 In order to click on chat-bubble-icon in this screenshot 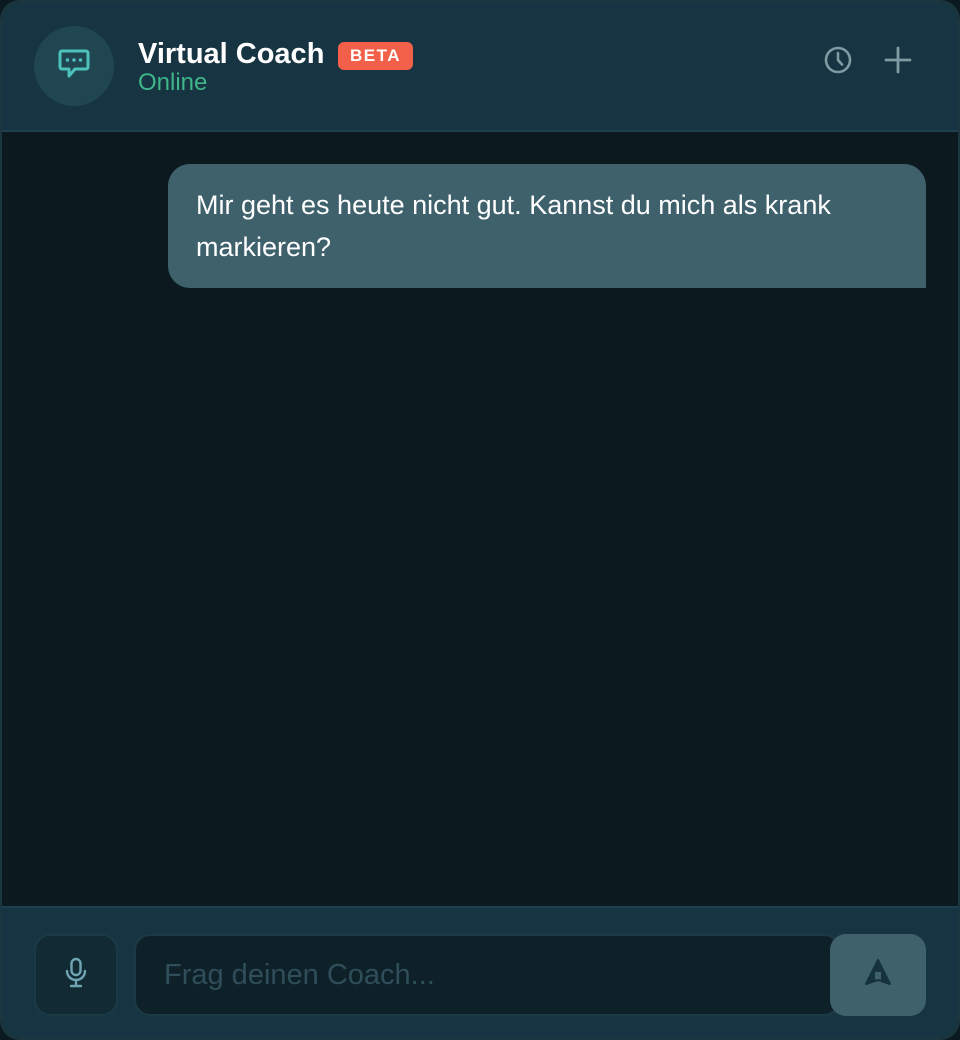, I will do `click(74, 66)`.